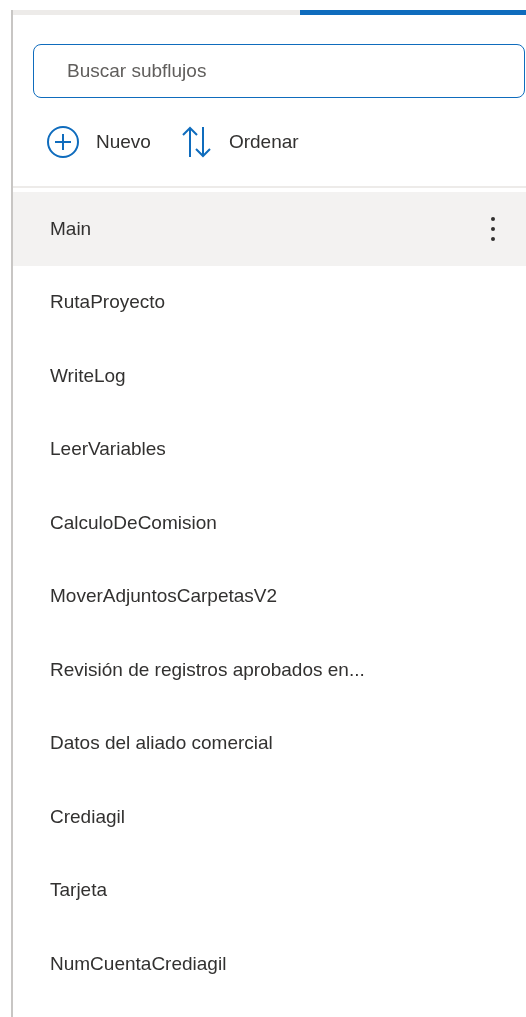 This screenshot has height=1017, width=526. Describe the element at coordinates (63, 142) in the screenshot. I see `add-circle-icon` at that location.